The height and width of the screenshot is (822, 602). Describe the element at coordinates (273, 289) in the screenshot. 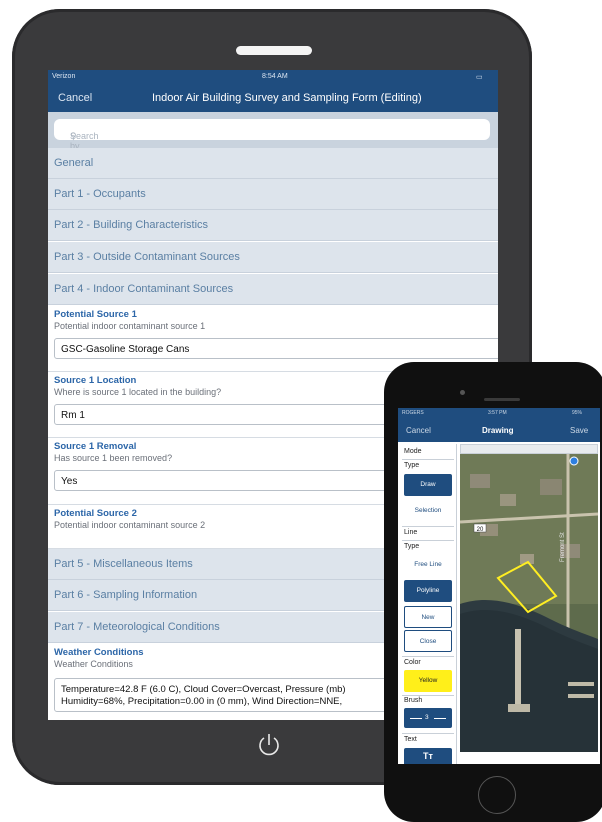

I see `section-part-4: Part 4 - Indoor Contaminant Sources` at that location.